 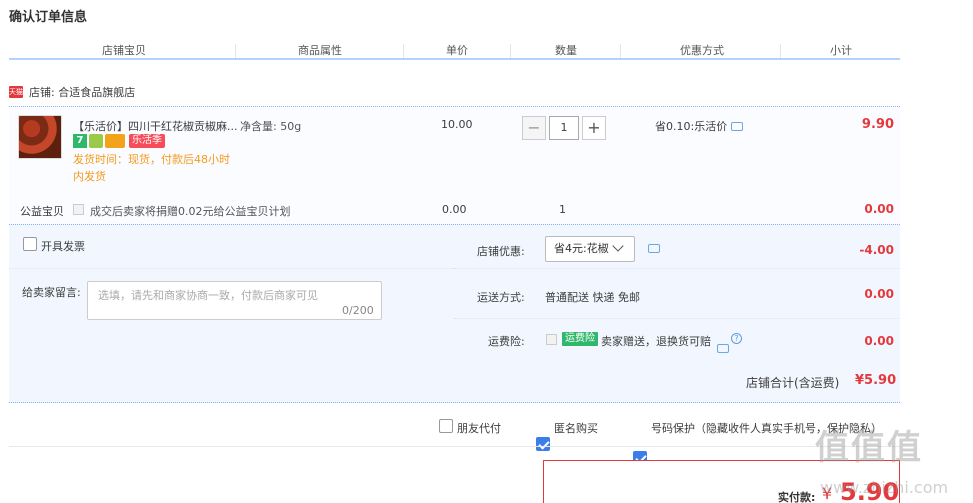 I want to click on tmall-badge-icon: 天猫, so click(x=16, y=92).